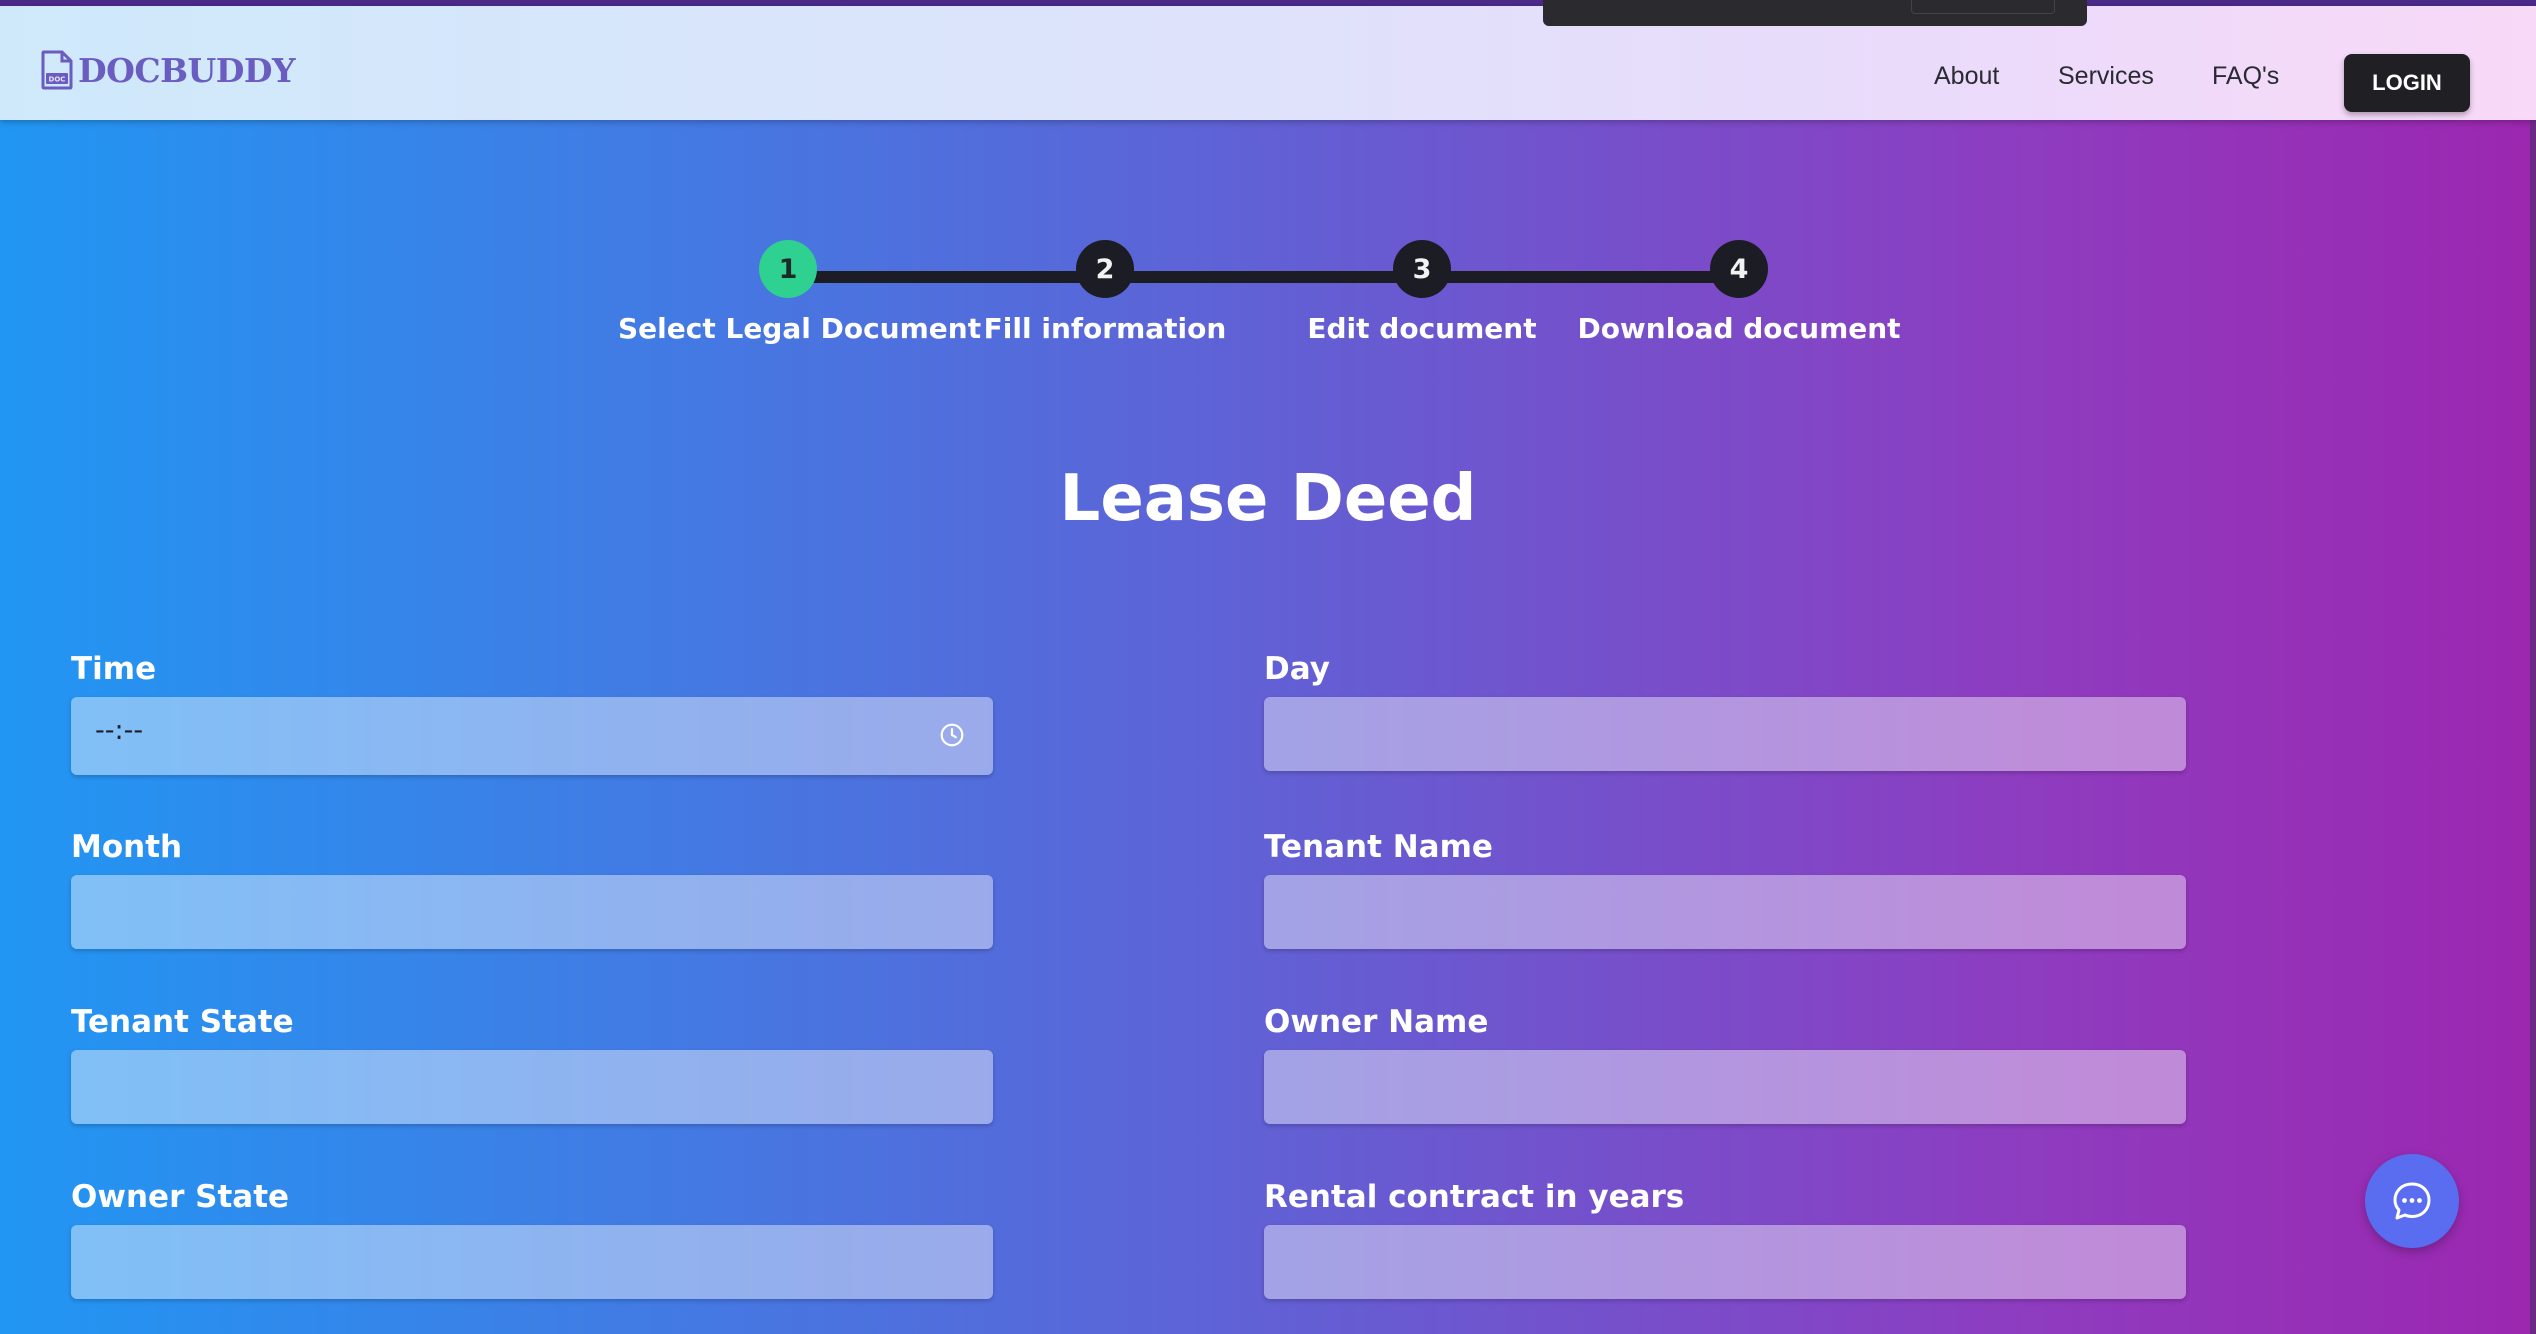  What do you see at coordinates (532, 1087) in the screenshot?
I see `tenant-state-input` at bounding box center [532, 1087].